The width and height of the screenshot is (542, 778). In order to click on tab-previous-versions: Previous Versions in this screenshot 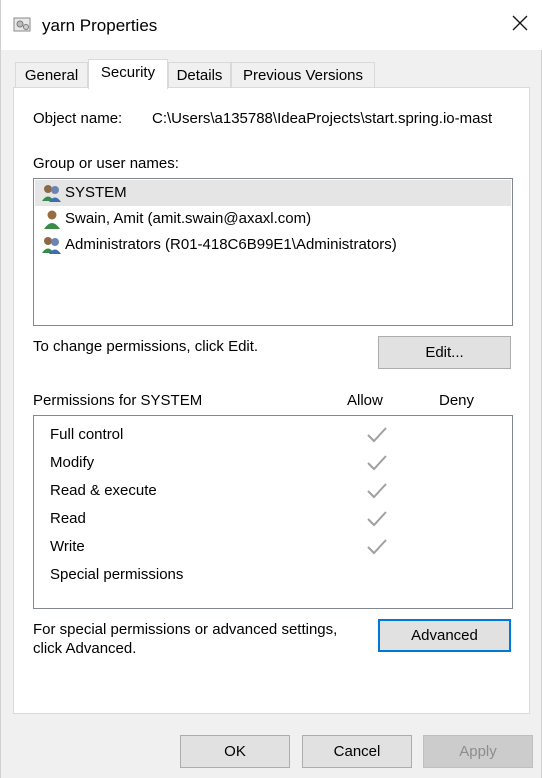, I will do `click(303, 75)`.